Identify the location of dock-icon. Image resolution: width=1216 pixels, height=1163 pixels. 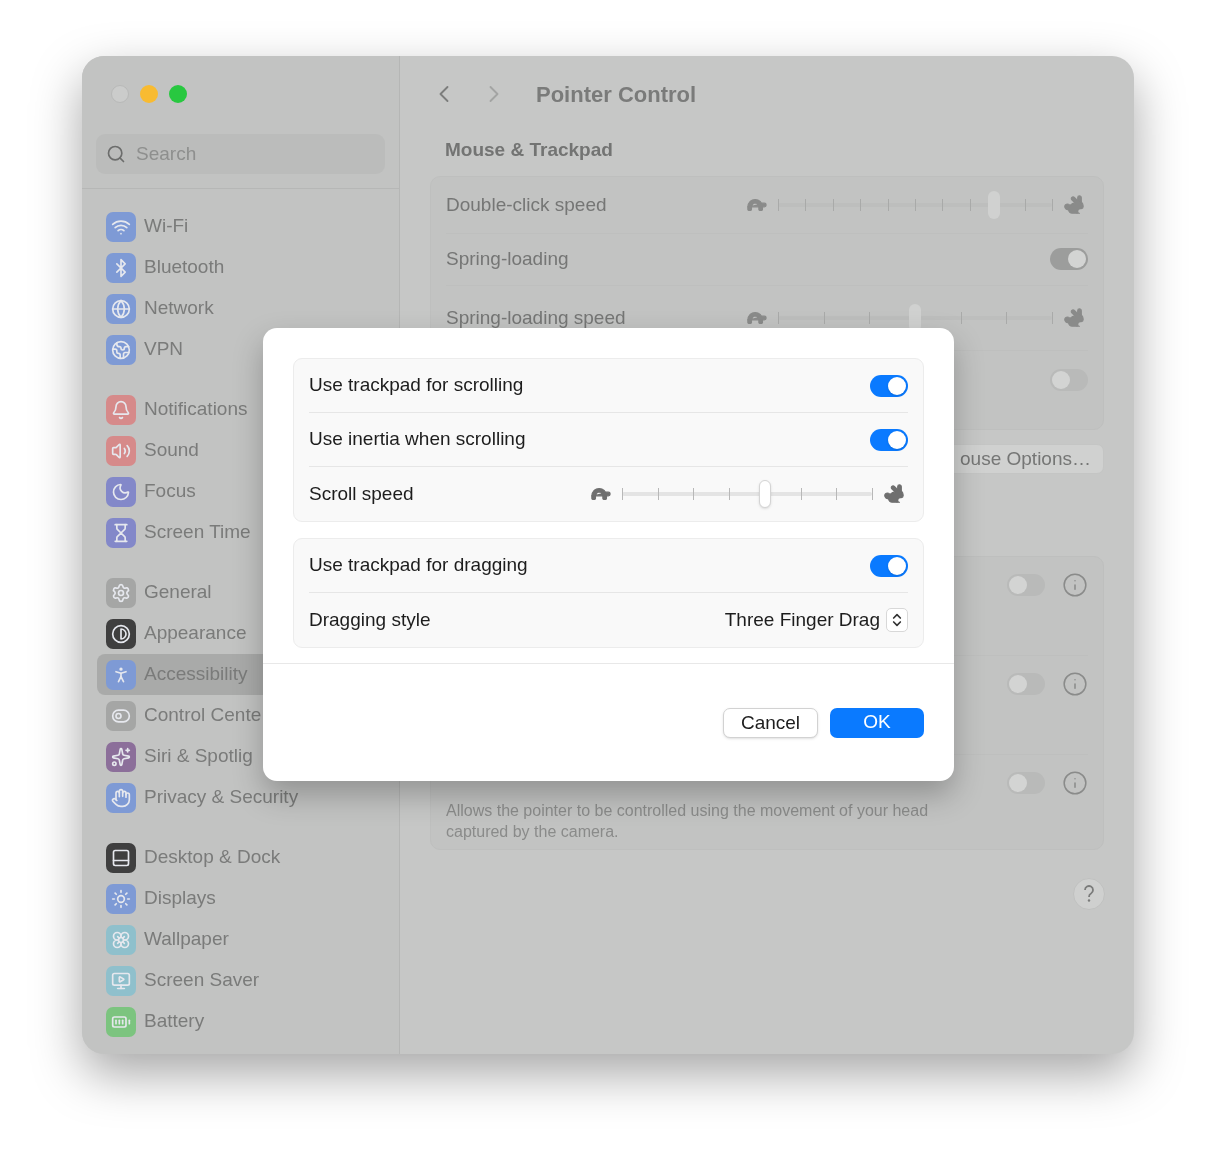
(121, 857).